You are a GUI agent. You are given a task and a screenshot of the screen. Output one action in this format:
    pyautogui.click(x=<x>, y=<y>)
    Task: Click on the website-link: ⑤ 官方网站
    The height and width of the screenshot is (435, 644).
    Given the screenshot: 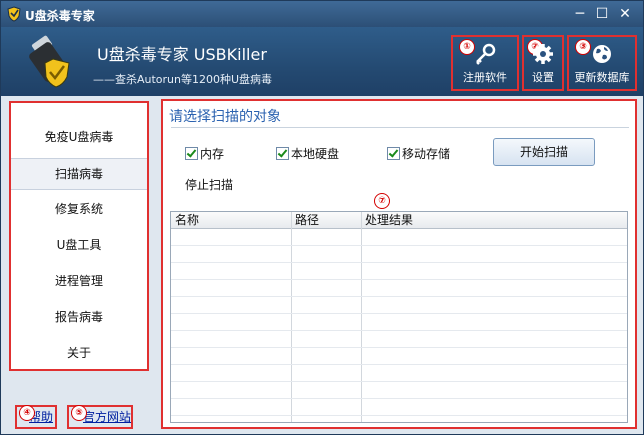 What is the action you would take?
    pyautogui.click(x=100, y=417)
    